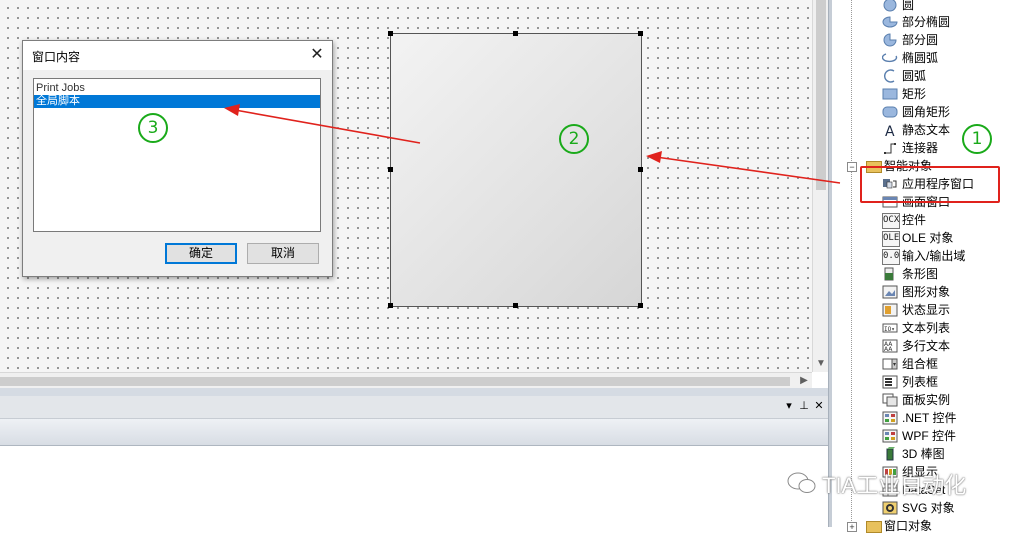  Describe the element at coordinates (177, 101) in the screenshot. I see `list-item-selected: 全局脚本` at that location.